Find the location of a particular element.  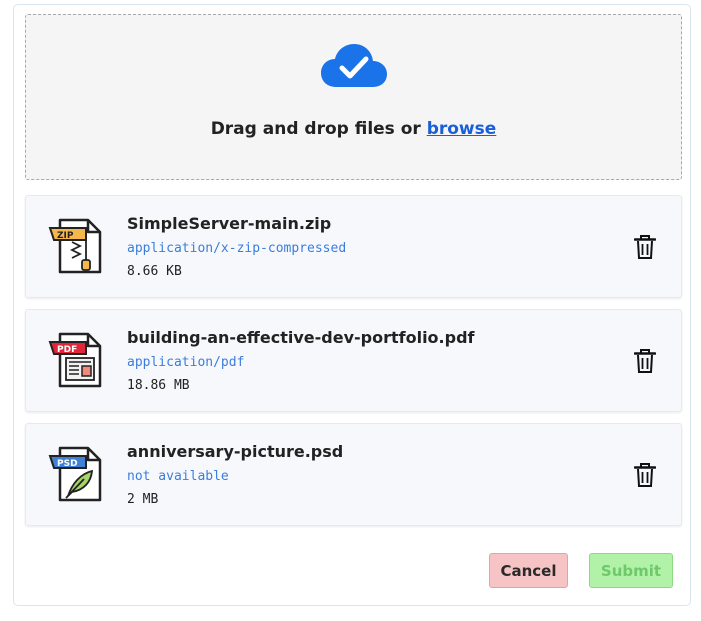

dropzone-instructions: Drag and drop files or browse is located at coordinates (353, 129).